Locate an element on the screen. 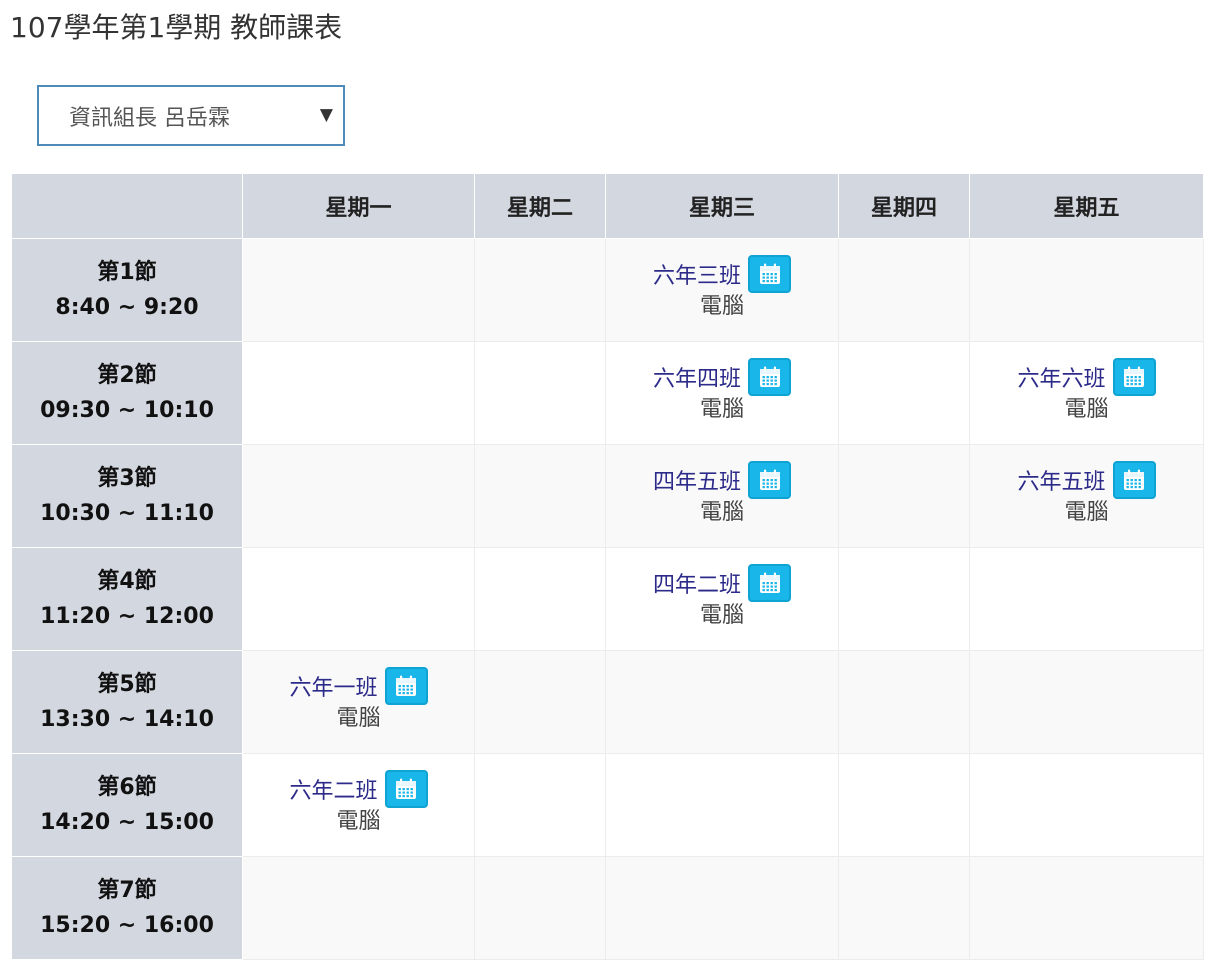  class-link: 六年四班 is located at coordinates (697, 377).